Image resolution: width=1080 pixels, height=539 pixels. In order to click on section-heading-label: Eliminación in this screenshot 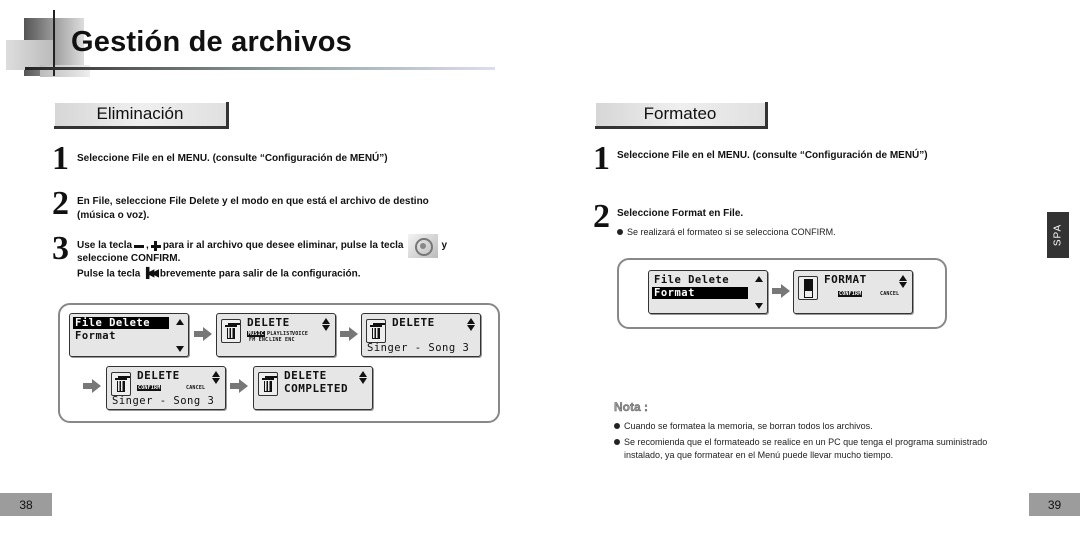, I will do `click(140, 113)`.